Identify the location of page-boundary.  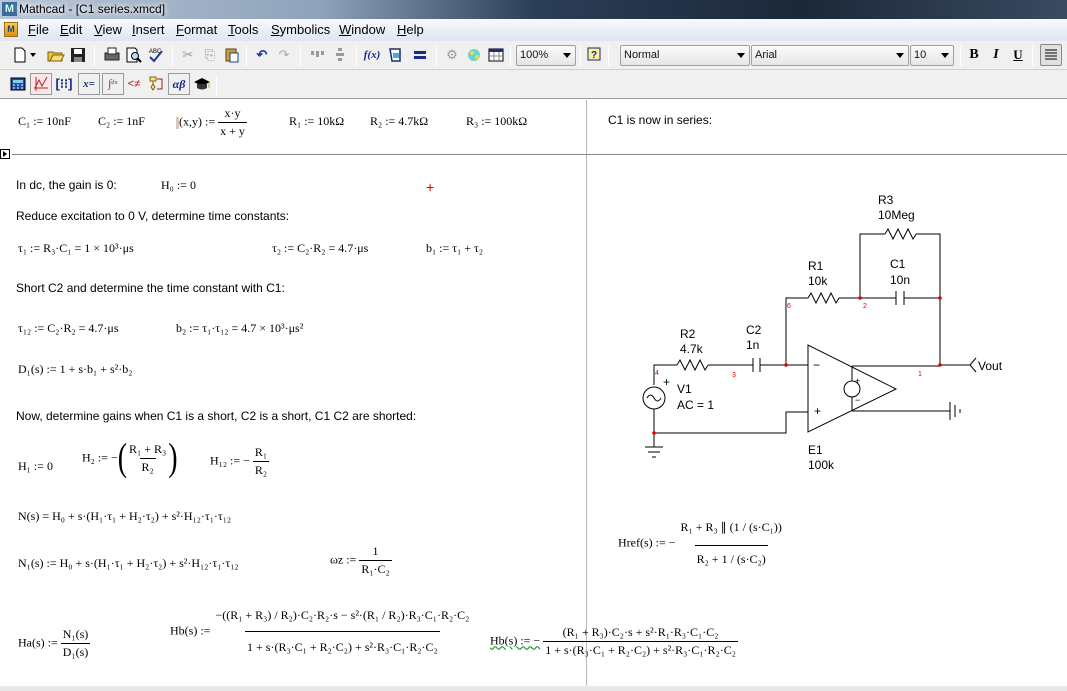
(586, 395).